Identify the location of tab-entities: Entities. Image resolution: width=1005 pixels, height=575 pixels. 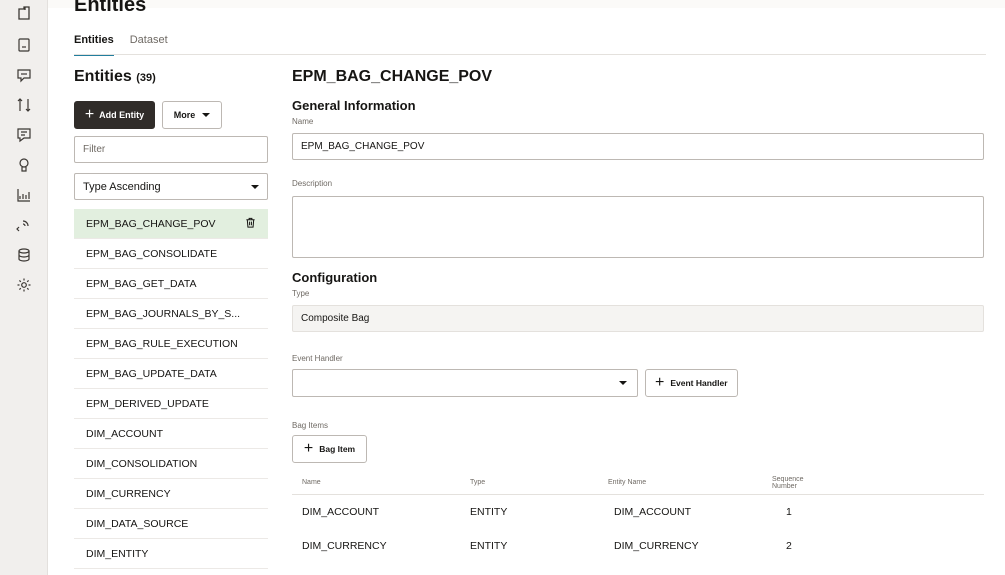
(94, 45).